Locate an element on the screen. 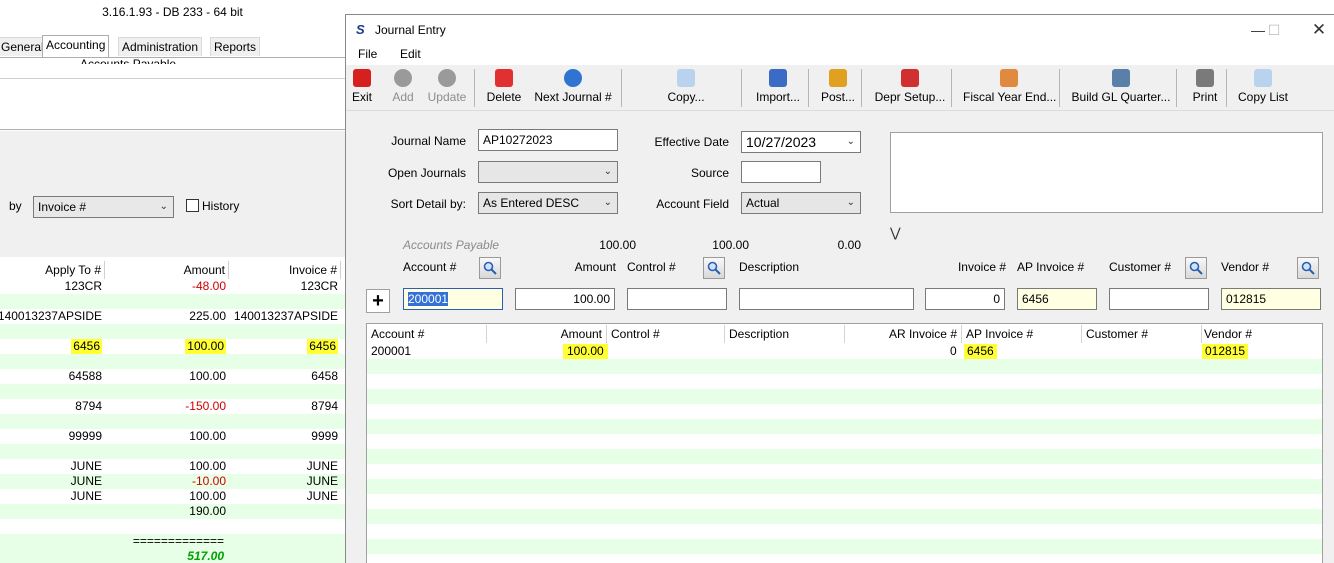 Image resolution: width=1334 pixels, height=563 pixels. entry-invoice-label: Invoice # is located at coordinates (981, 267).